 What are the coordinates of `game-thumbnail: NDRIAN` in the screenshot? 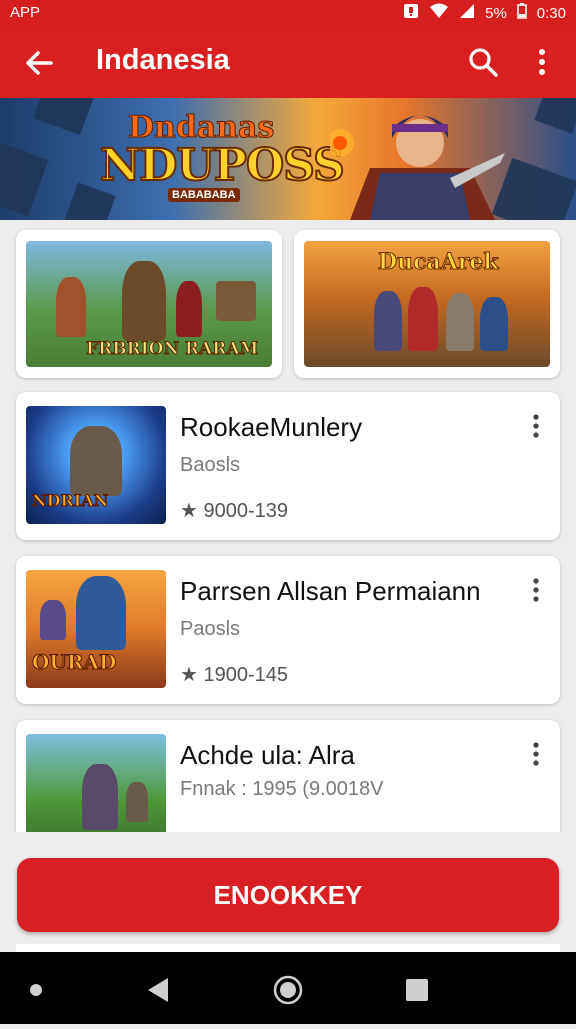 It's located at (96, 465).